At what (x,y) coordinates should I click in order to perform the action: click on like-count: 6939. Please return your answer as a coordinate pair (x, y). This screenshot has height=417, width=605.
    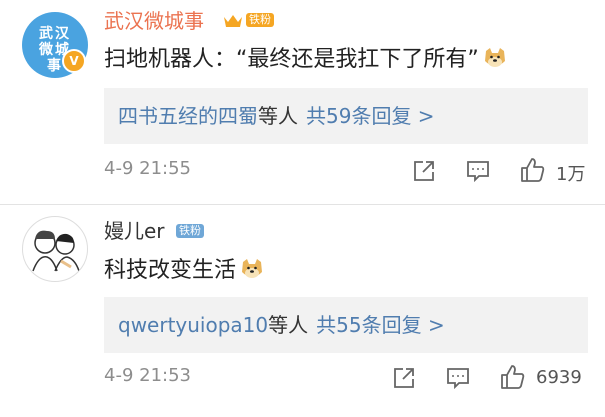
    Looking at the image, I should click on (559, 377).